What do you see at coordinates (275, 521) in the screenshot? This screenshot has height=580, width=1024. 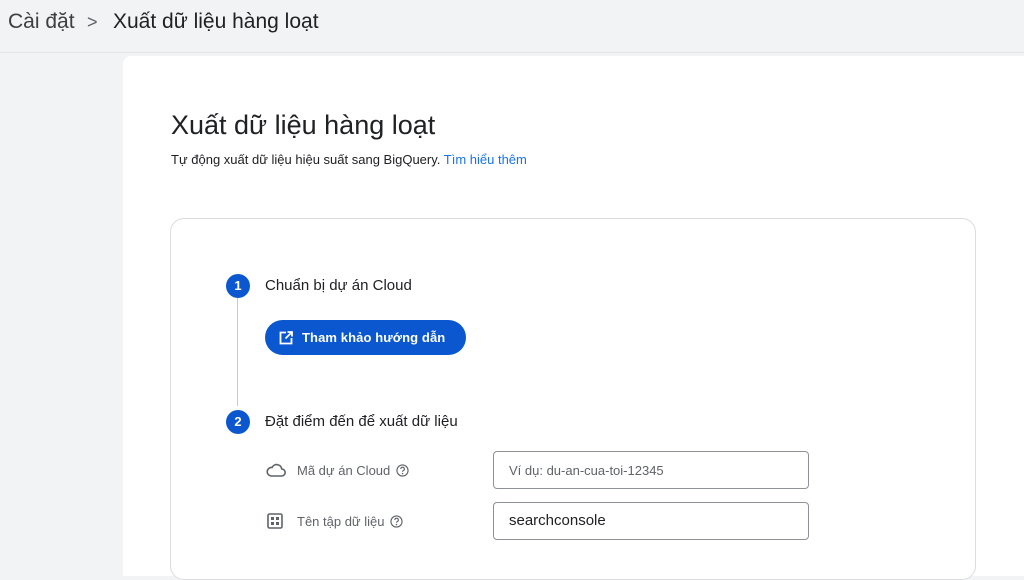 I see `dataset-grid-icon` at bounding box center [275, 521].